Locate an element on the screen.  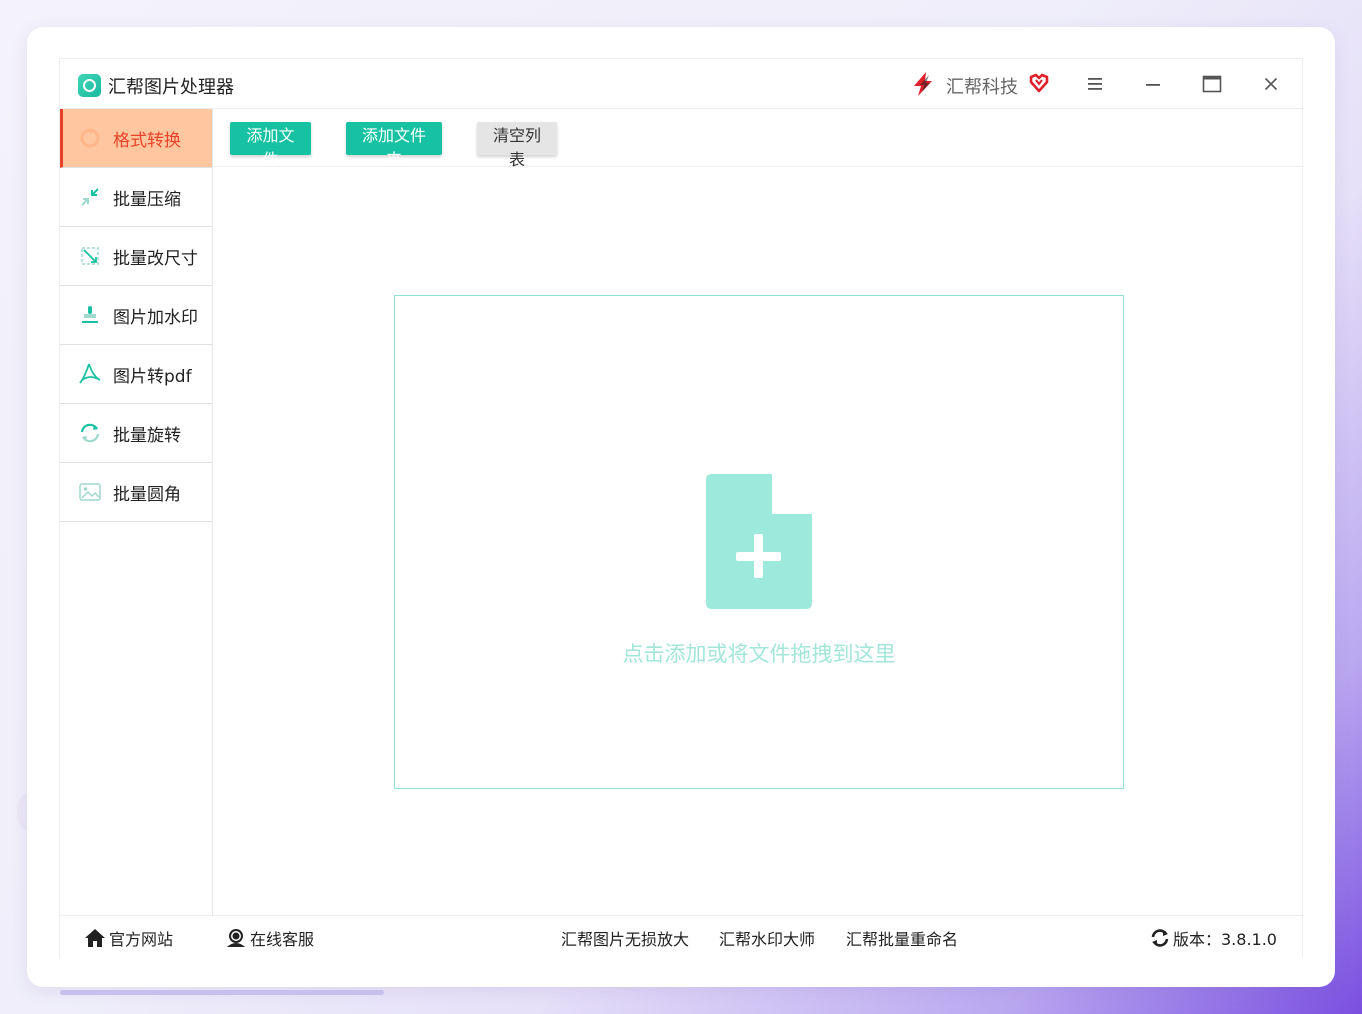
online-service-link: 在线客服 is located at coordinates (269, 938).